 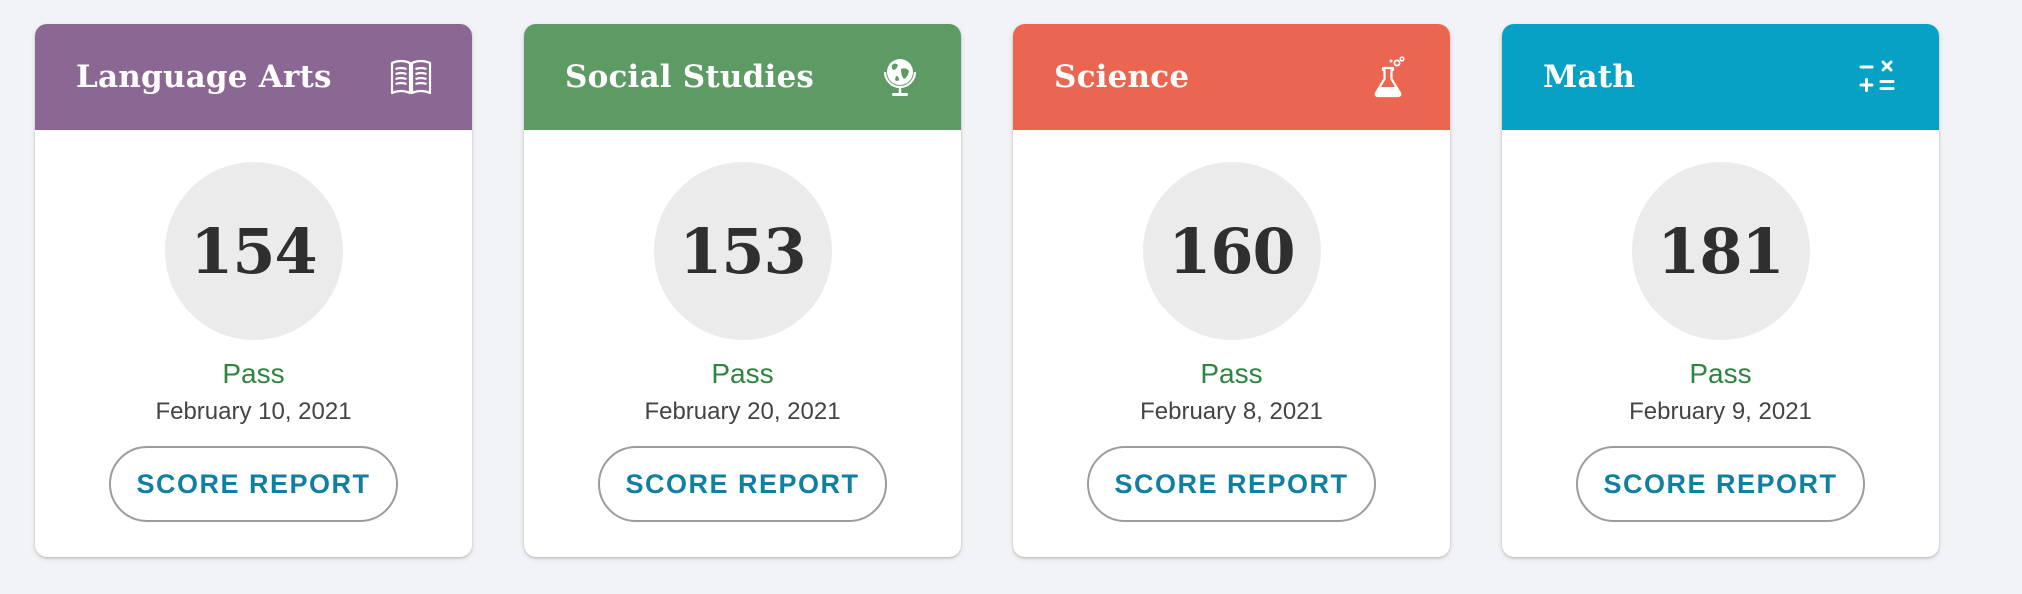 What do you see at coordinates (900, 77) in the screenshot?
I see `globe-icon` at bounding box center [900, 77].